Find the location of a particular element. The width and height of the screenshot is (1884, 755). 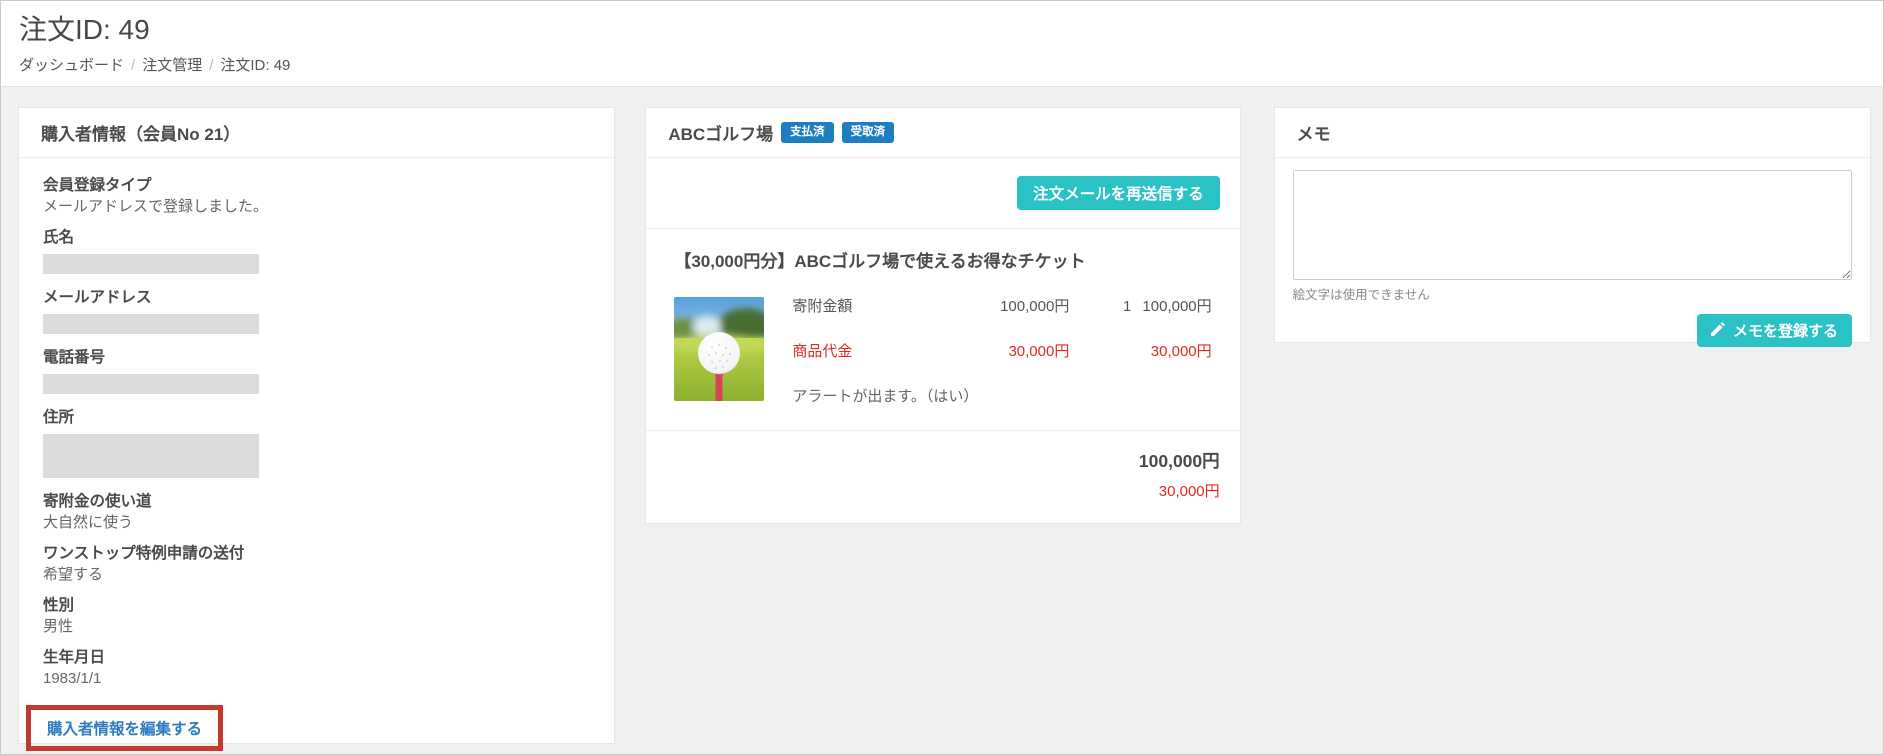

breadcrumb-dashboard: ダッシュボード is located at coordinates (71, 65).